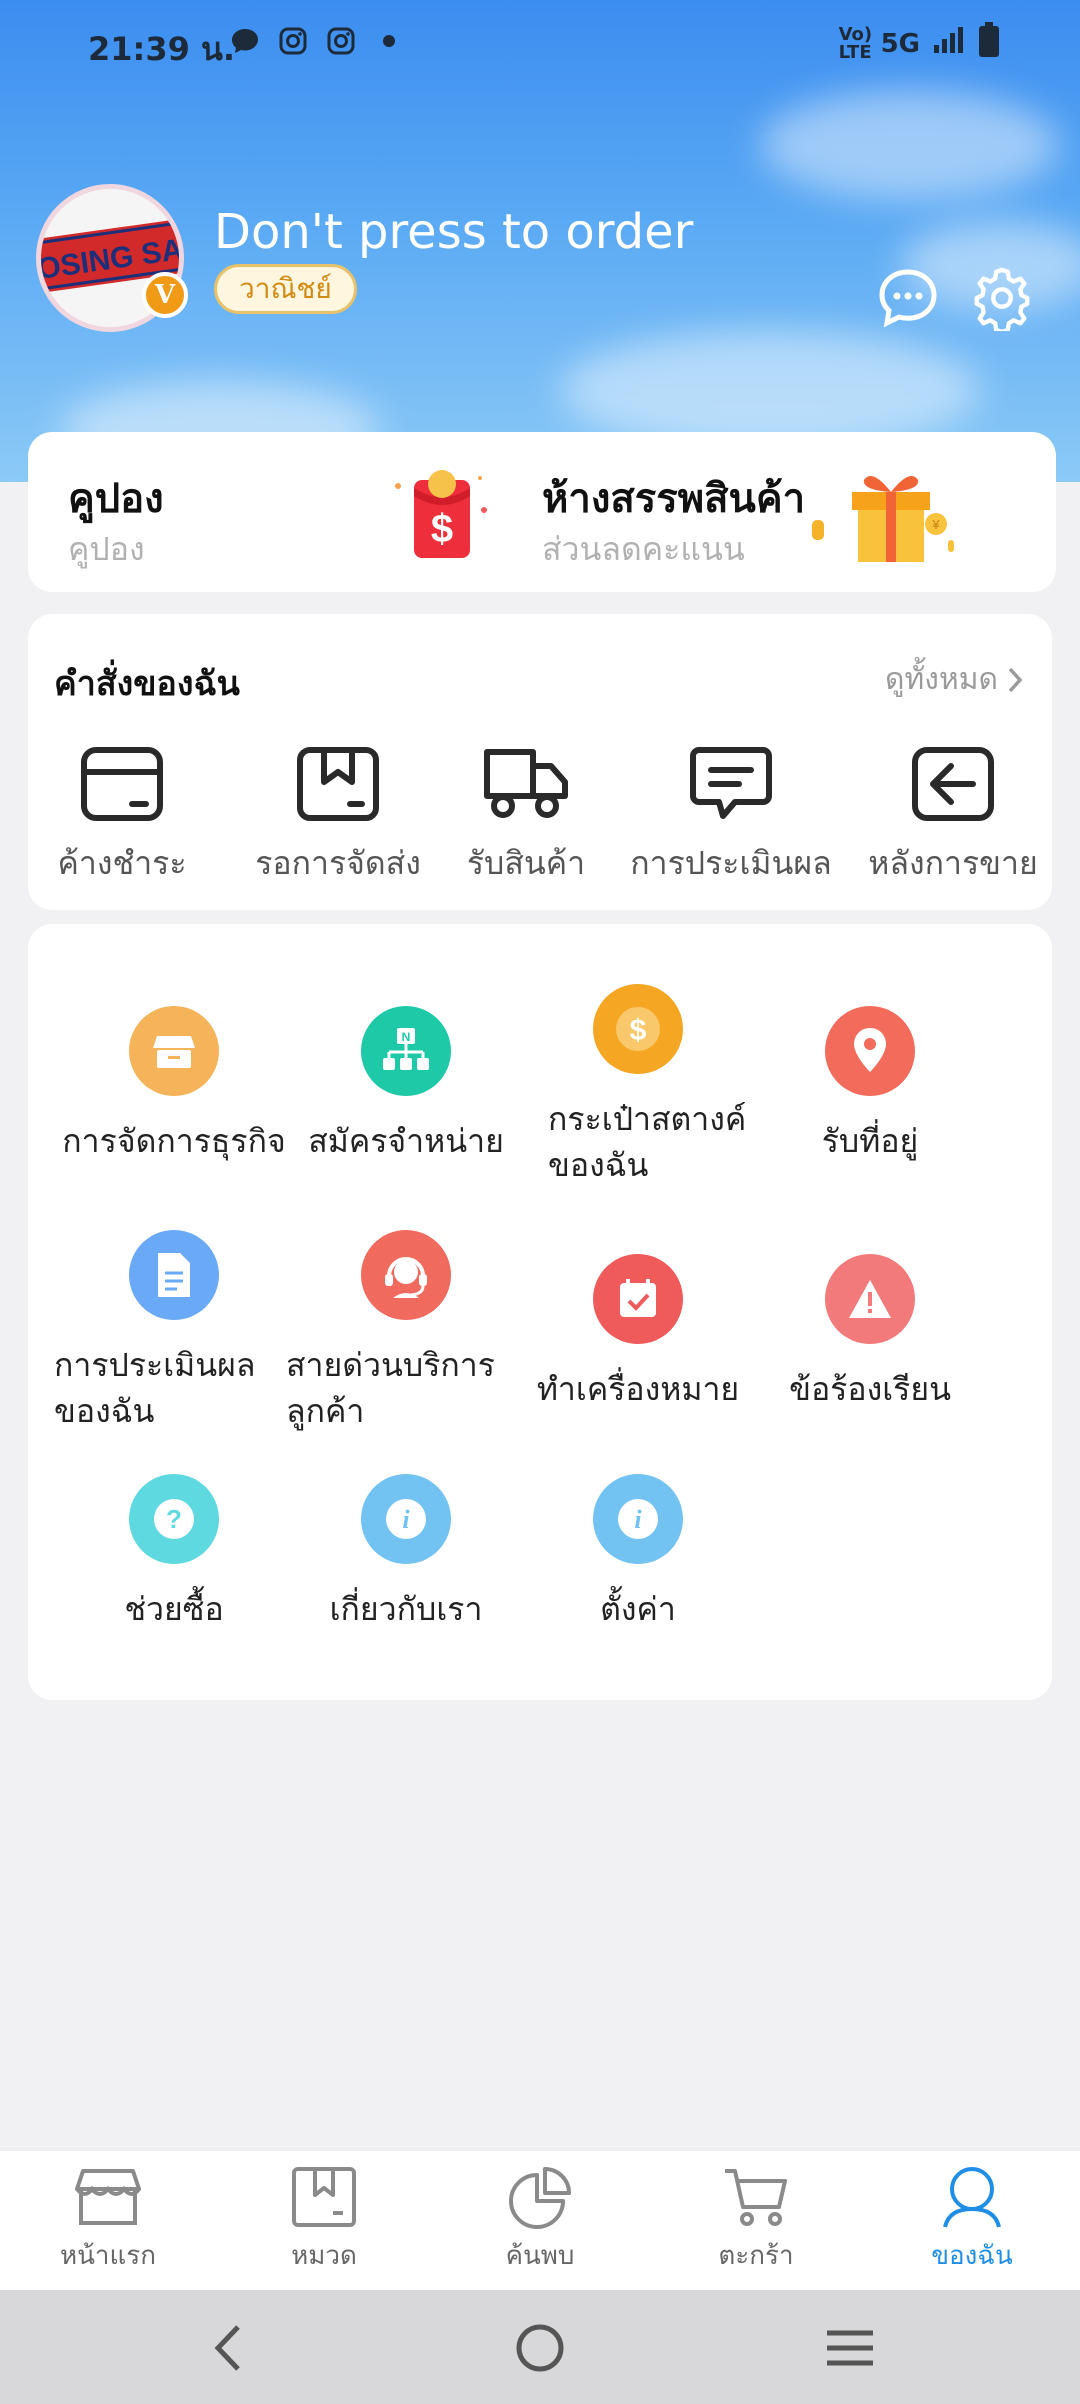 This screenshot has width=1080, height=2404. I want to click on nav-category: หมวด, so click(324, 2220).